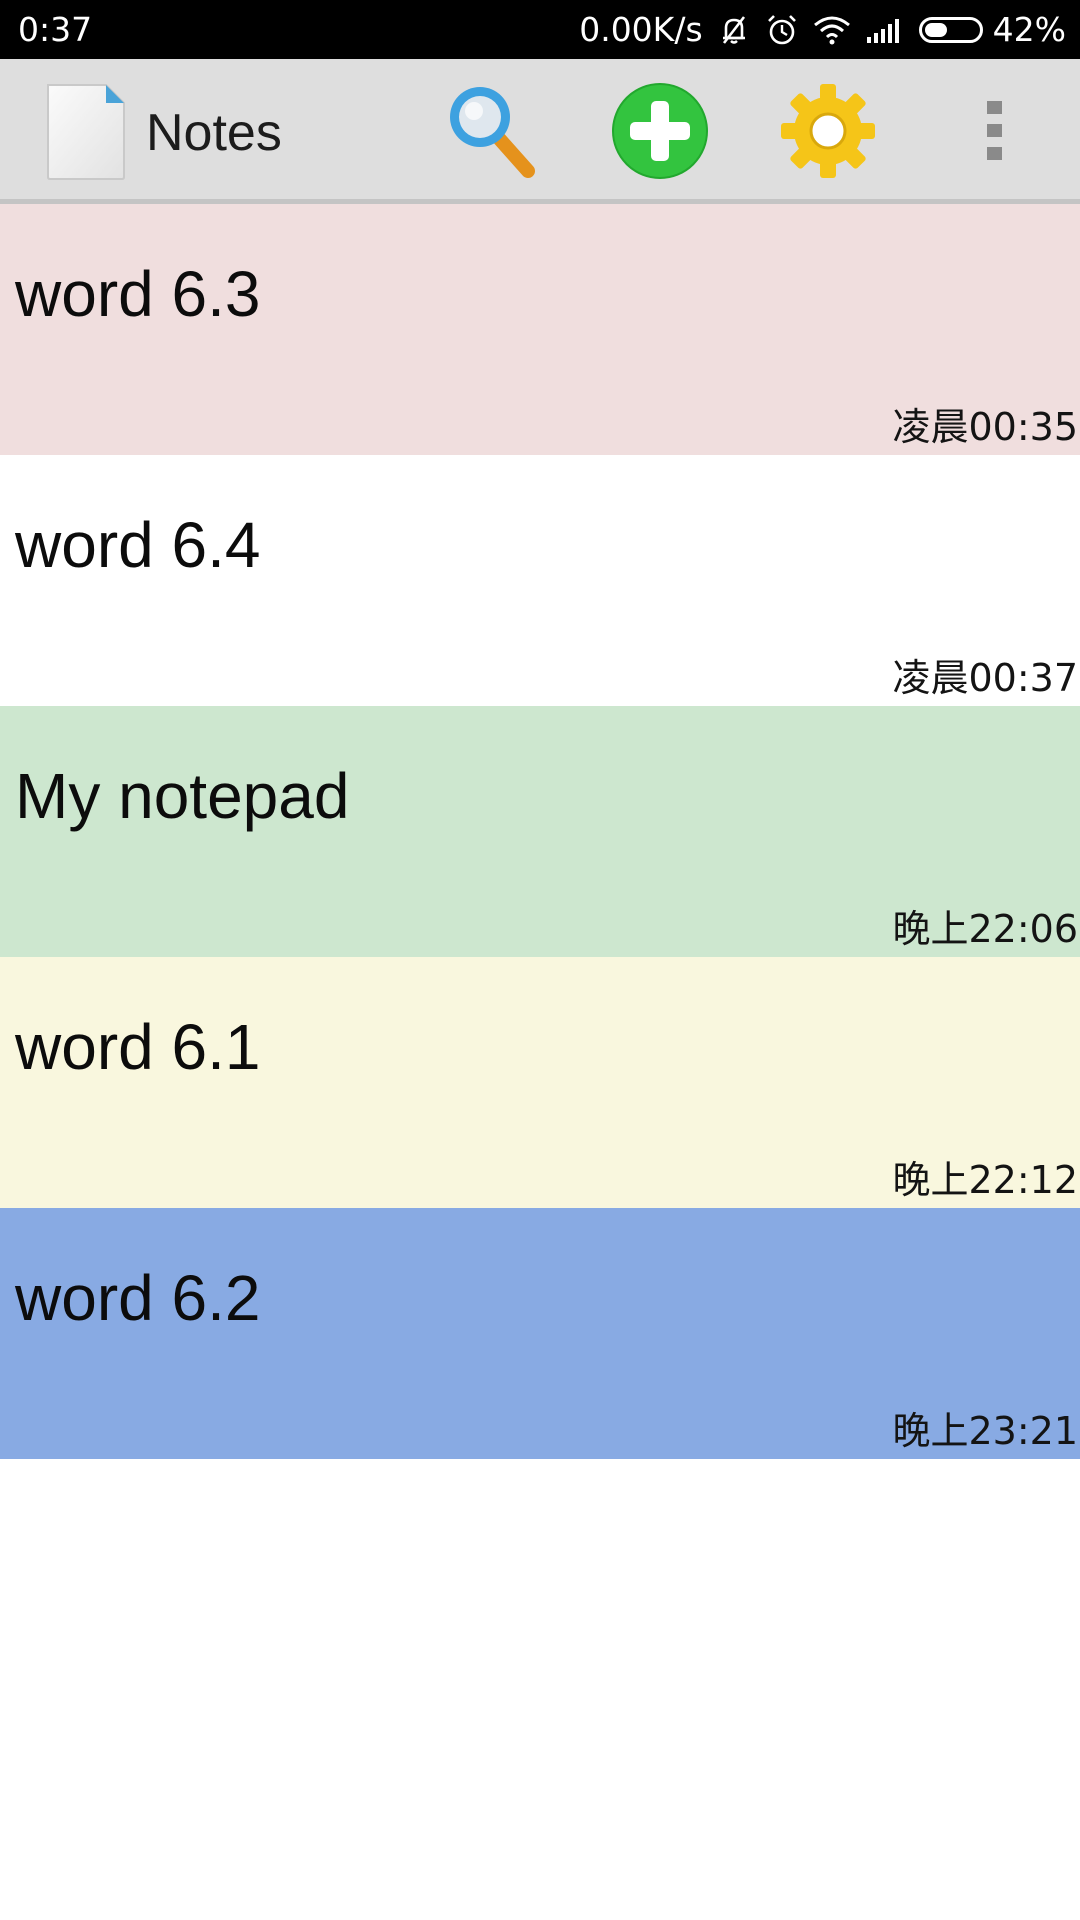 The image size is (1080, 1920). I want to click on battery-icon, so click(950, 29).